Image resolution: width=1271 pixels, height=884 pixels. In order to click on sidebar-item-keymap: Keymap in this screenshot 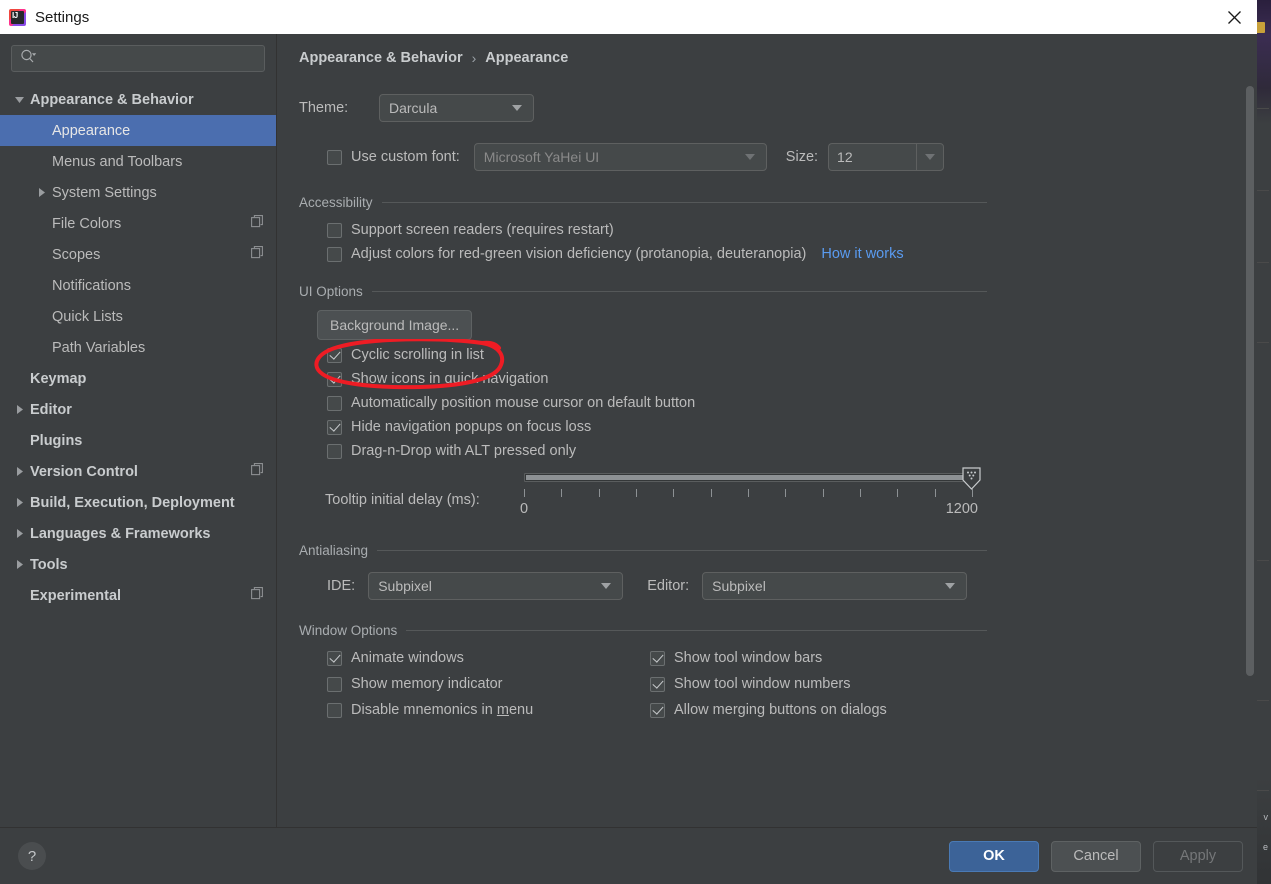, I will do `click(138, 378)`.